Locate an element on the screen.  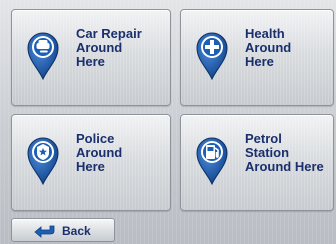
back-arrow-icon is located at coordinates (44, 231).